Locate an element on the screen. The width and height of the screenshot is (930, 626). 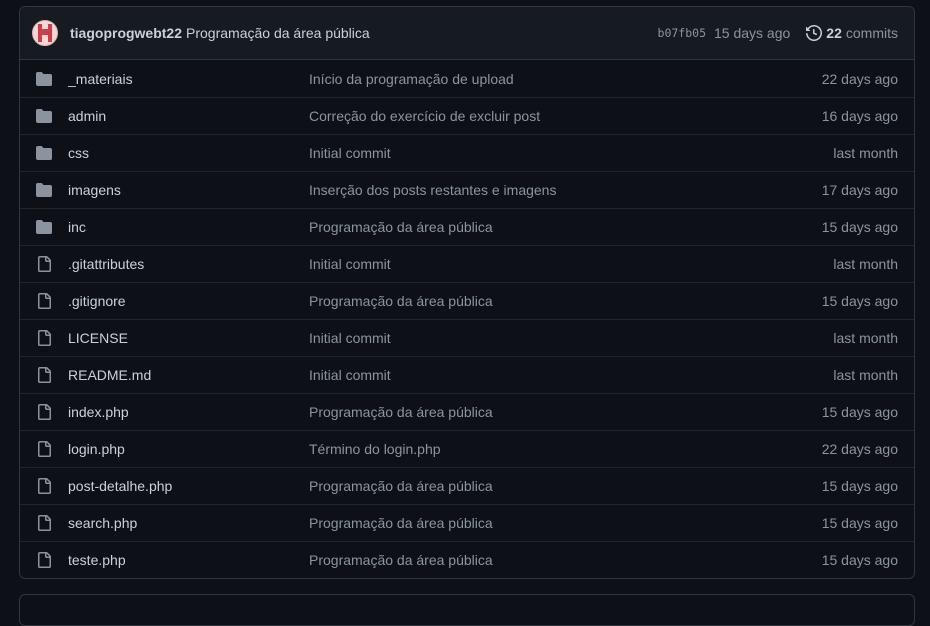
commits-label: commits is located at coordinates (871, 33).